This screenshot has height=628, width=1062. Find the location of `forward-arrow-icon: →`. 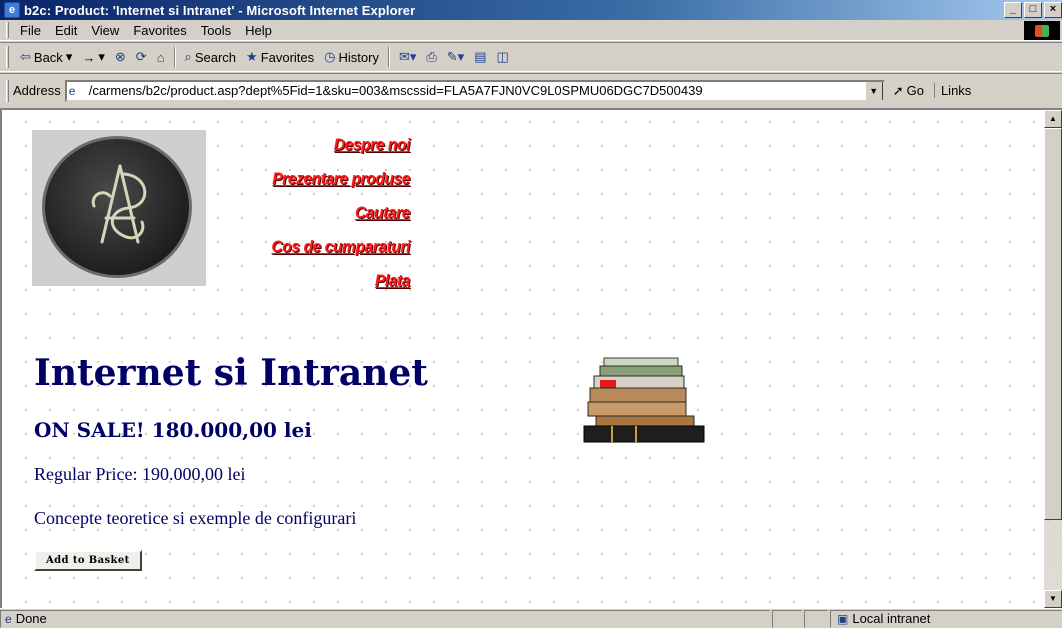

forward-arrow-icon: → is located at coordinates (89, 57).